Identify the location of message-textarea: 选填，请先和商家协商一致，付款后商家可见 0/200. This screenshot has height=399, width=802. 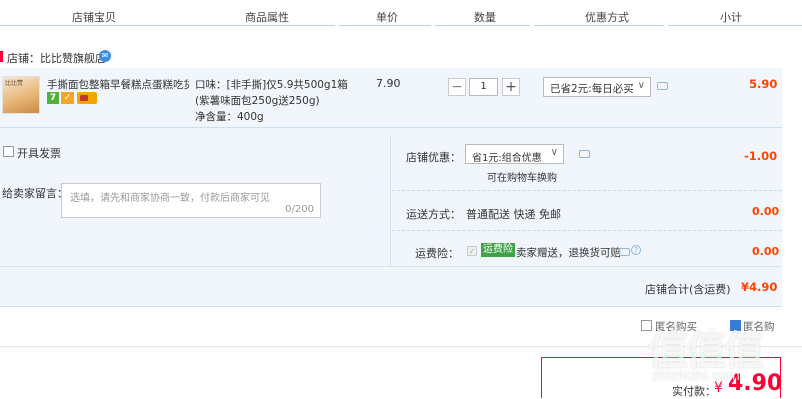
(191, 200).